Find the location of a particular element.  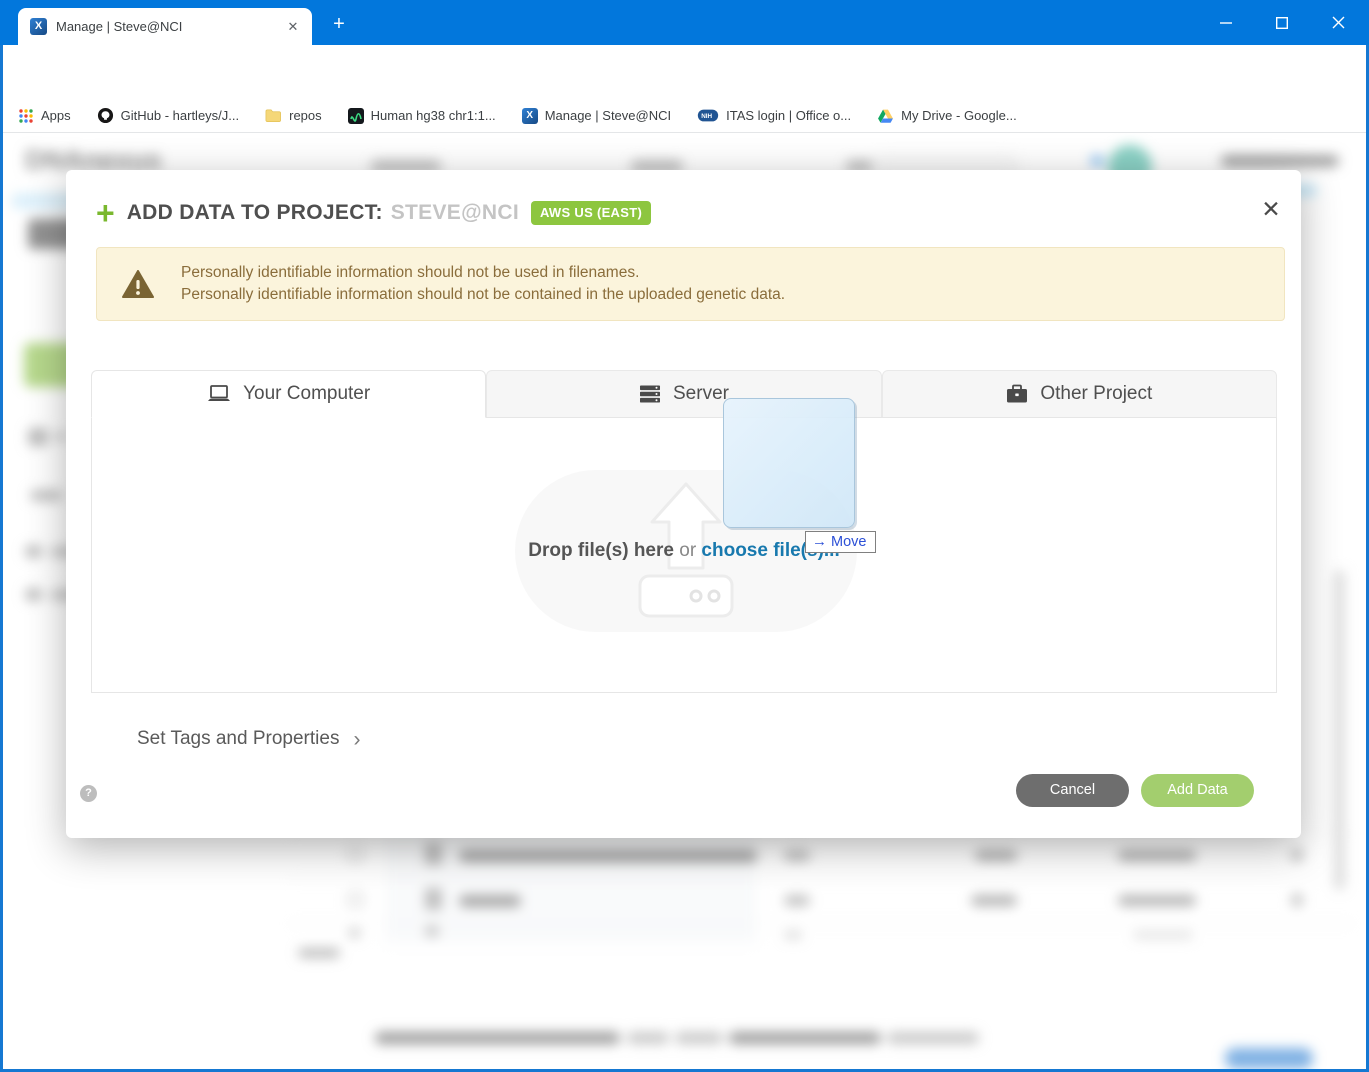

window-titlebar: X Manage | Steve@NCI ✕ + is located at coordinates (684, 22).